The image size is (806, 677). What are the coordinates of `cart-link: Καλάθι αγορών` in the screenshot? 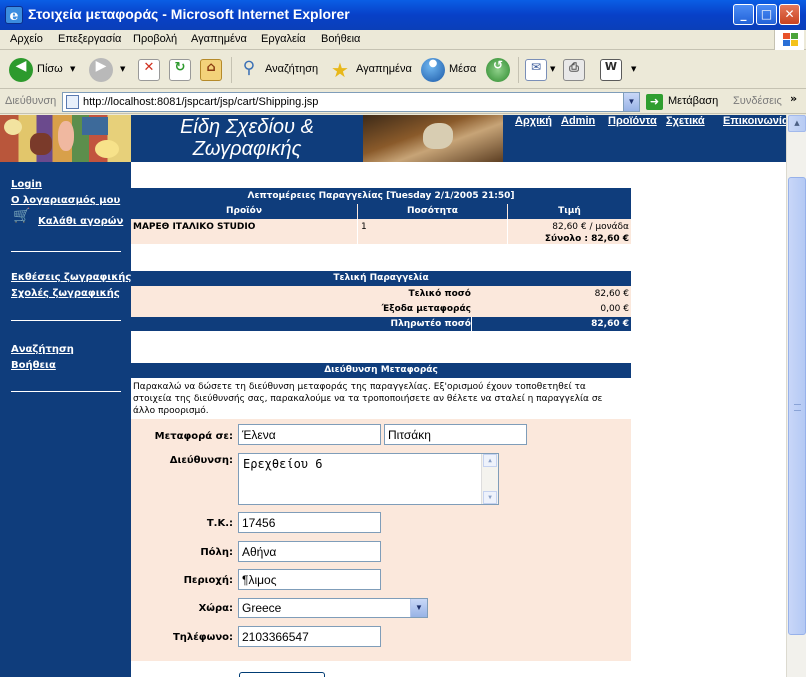 It's located at (80, 221).